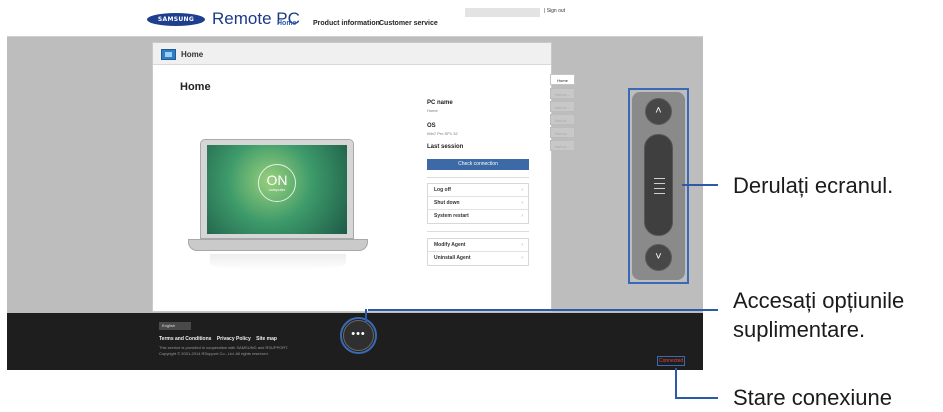 The width and height of the screenshot is (943, 412). What do you see at coordinates (278, 262) in the screenshot?
I see `laptop-reflection` at bounding box center [278, 262].